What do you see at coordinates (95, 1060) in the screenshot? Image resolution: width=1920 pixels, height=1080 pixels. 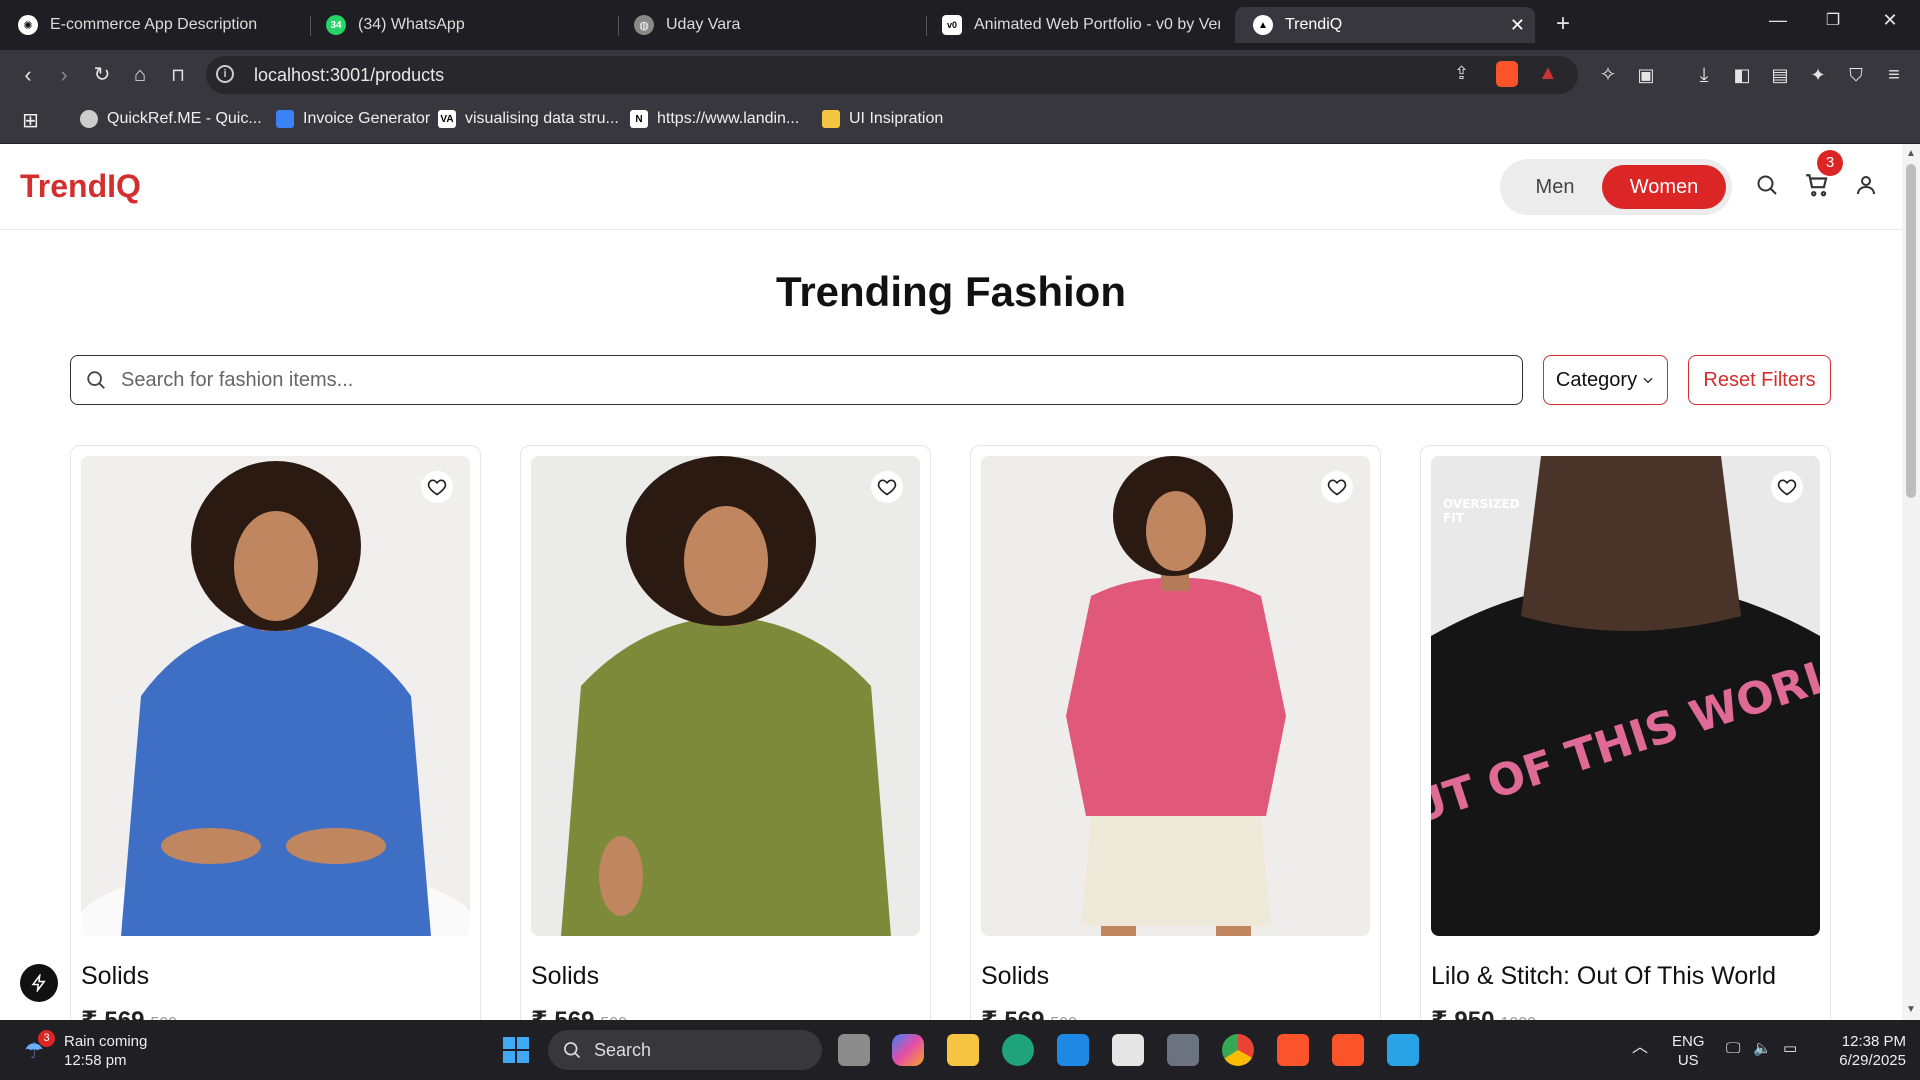 I see `weather-time: 12:58 pm` at bounding box center [95, 1060].